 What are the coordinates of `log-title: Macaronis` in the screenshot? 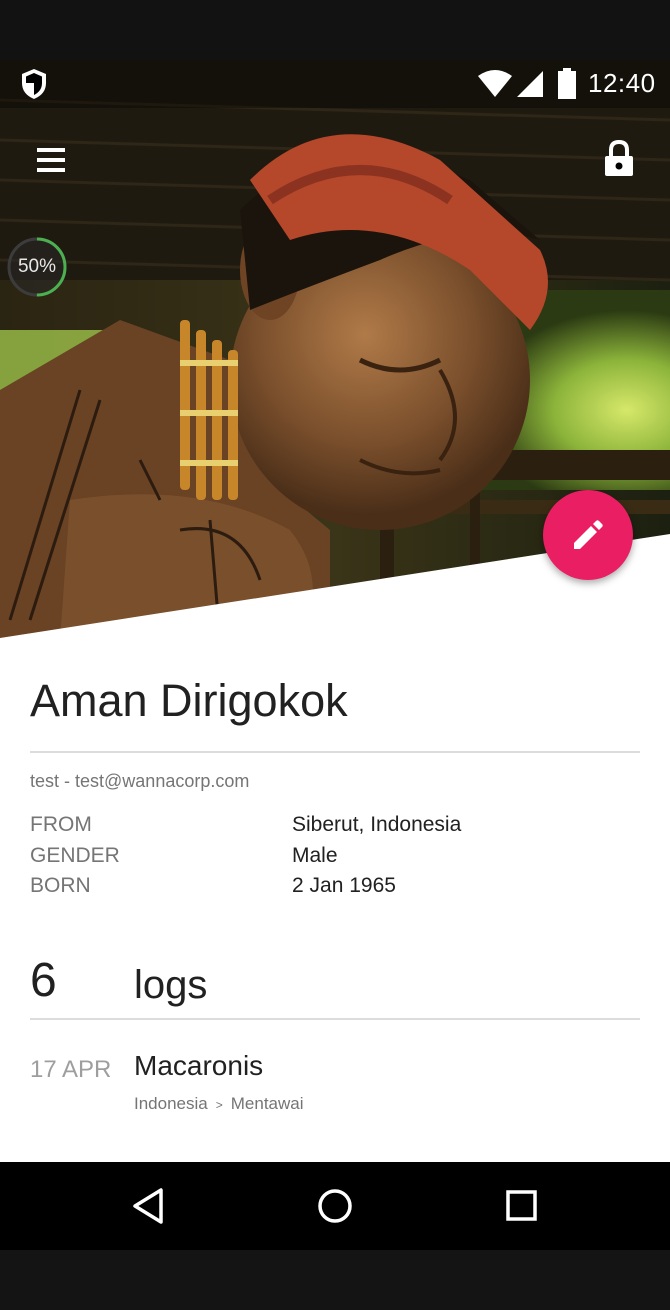 It's located at (199, 1065).